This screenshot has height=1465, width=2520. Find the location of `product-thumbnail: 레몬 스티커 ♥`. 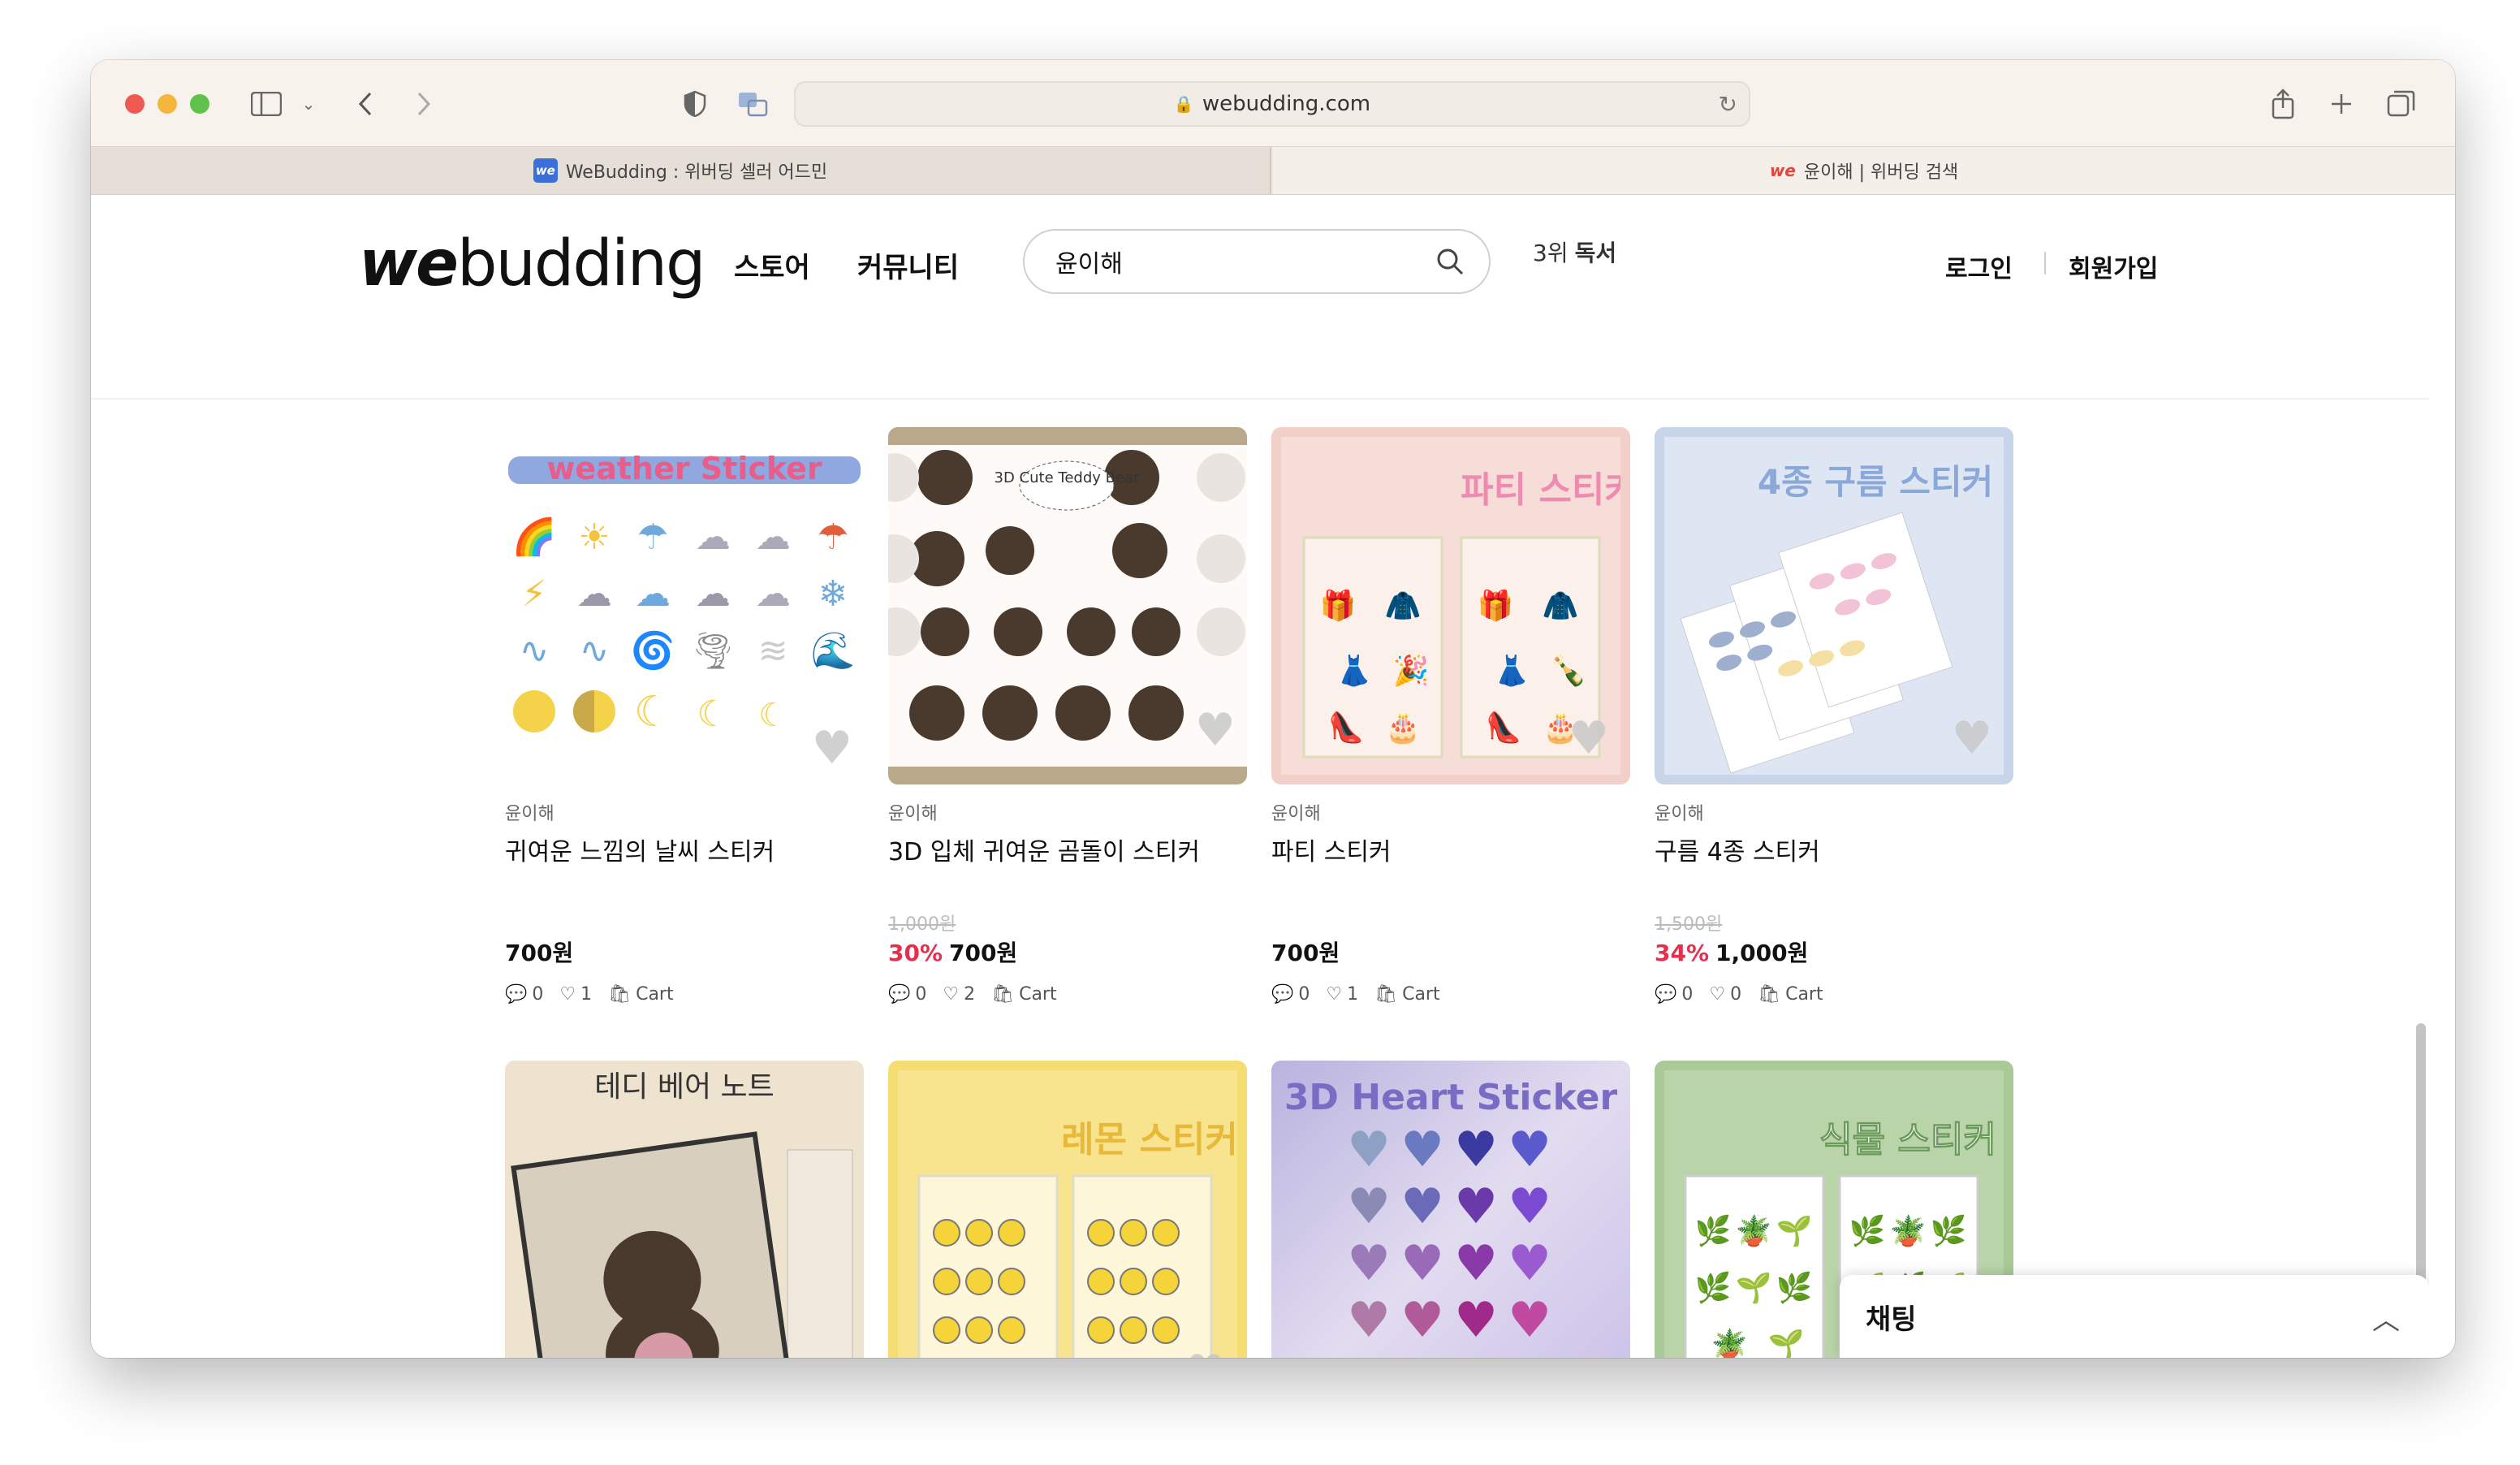

product-thumbnail: 레몬 스티커 ♥ is located at coordinates (1067, 1209).